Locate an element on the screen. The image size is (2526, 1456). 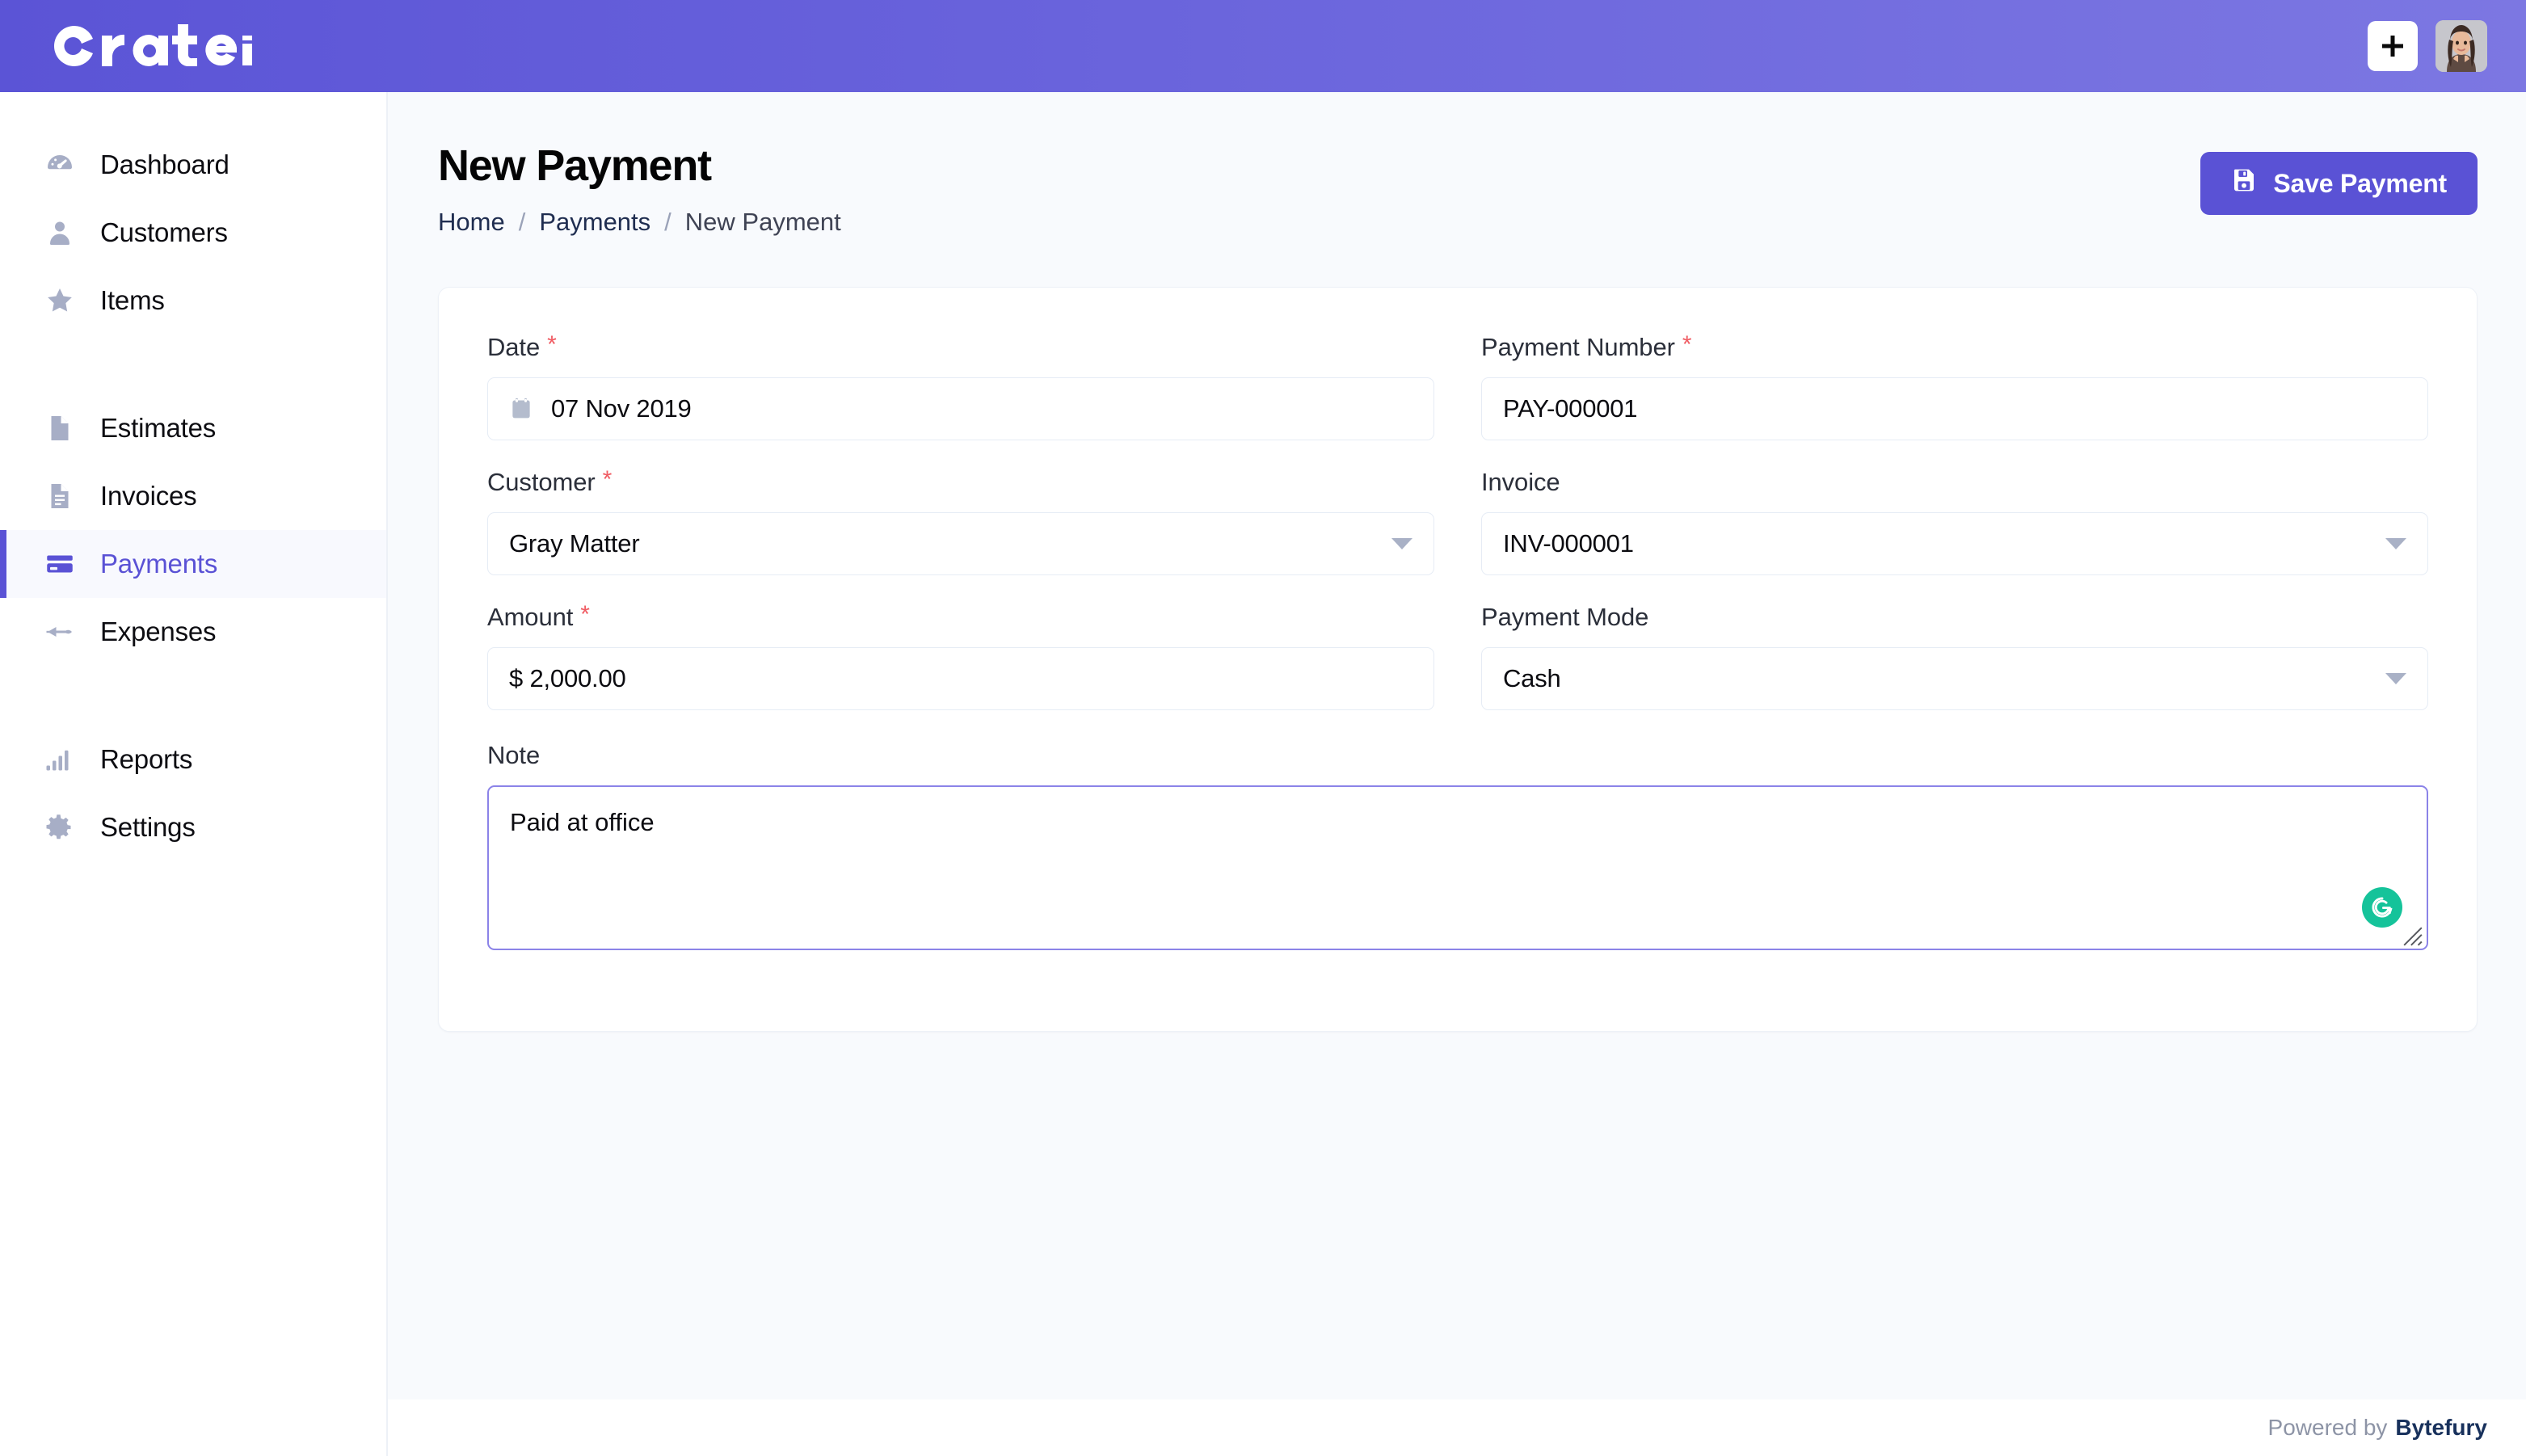
amount-input: $ 2,000.00 is located at coordinates (960, 679).